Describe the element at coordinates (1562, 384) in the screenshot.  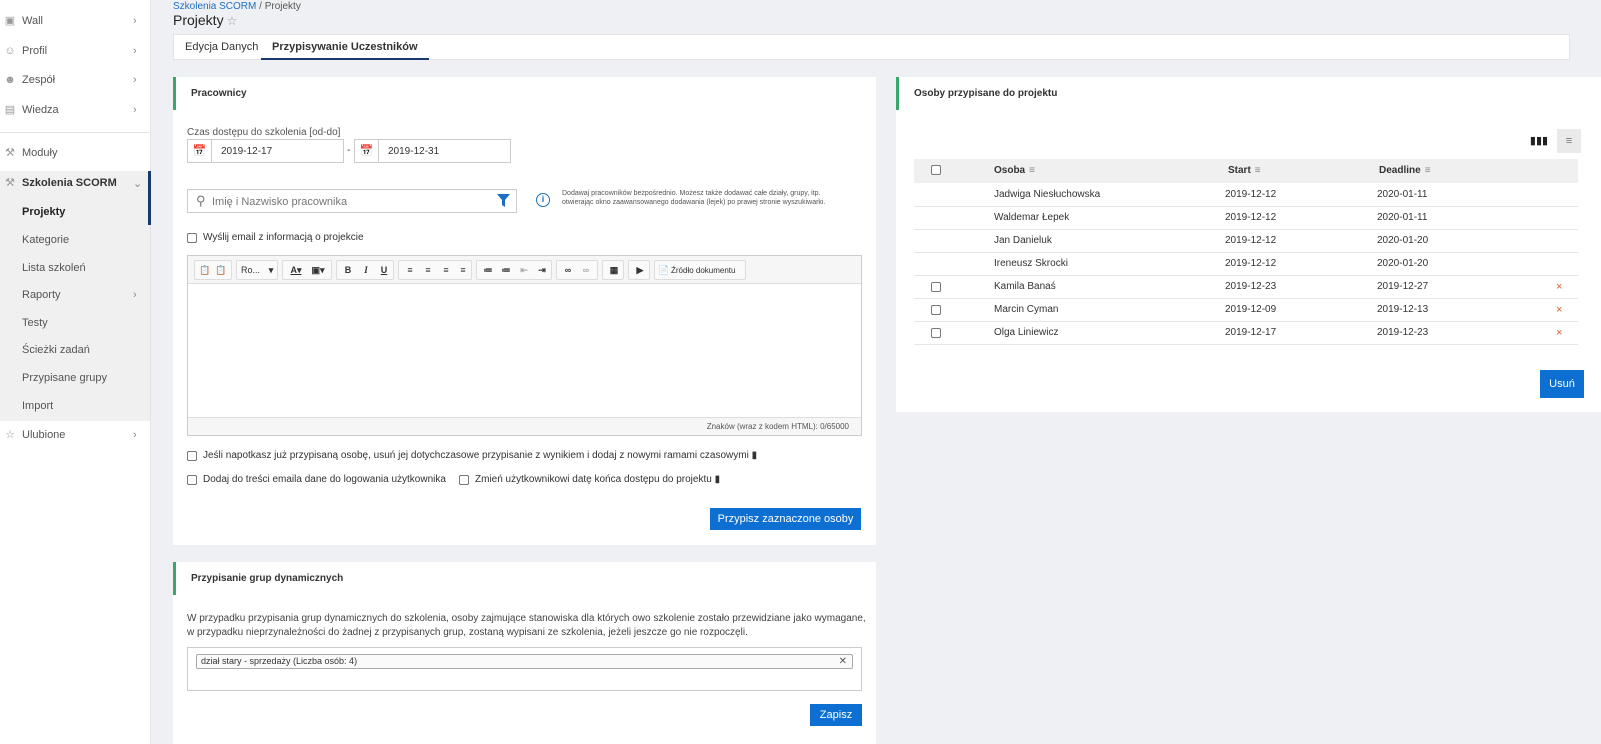
I see `remove-button: Usuń` at that location.